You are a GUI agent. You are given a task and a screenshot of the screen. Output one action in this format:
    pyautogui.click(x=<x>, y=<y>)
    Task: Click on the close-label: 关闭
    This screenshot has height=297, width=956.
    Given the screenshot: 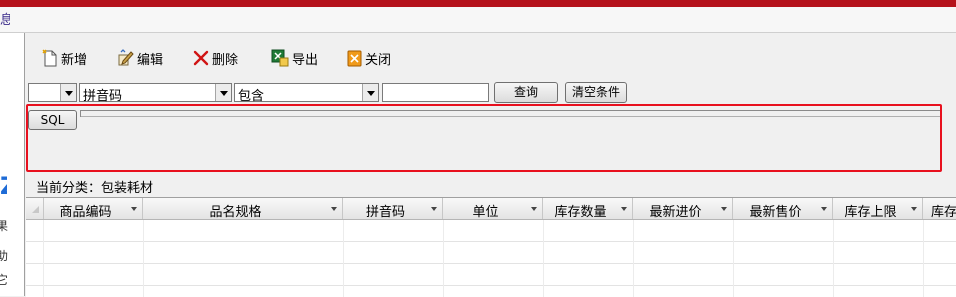 What is the action you would take?
    pyautogui.click(x=378, y=60)
    